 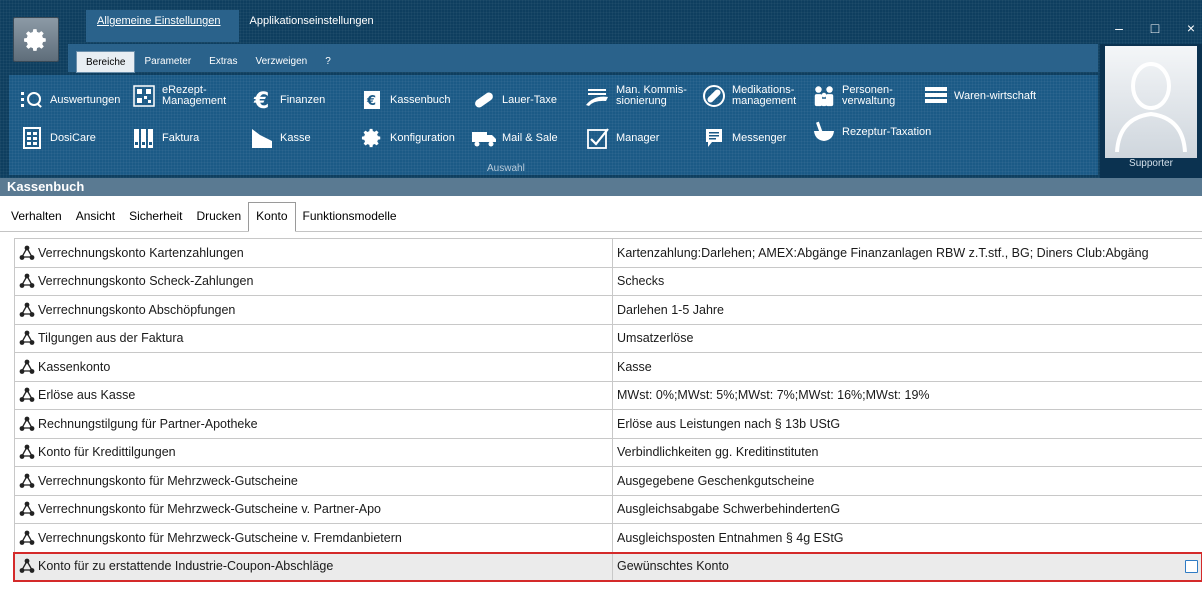 I want to click on row-label-cell: Verrechnungskonto Kartenzahlungen, so click(x=314, y=253).